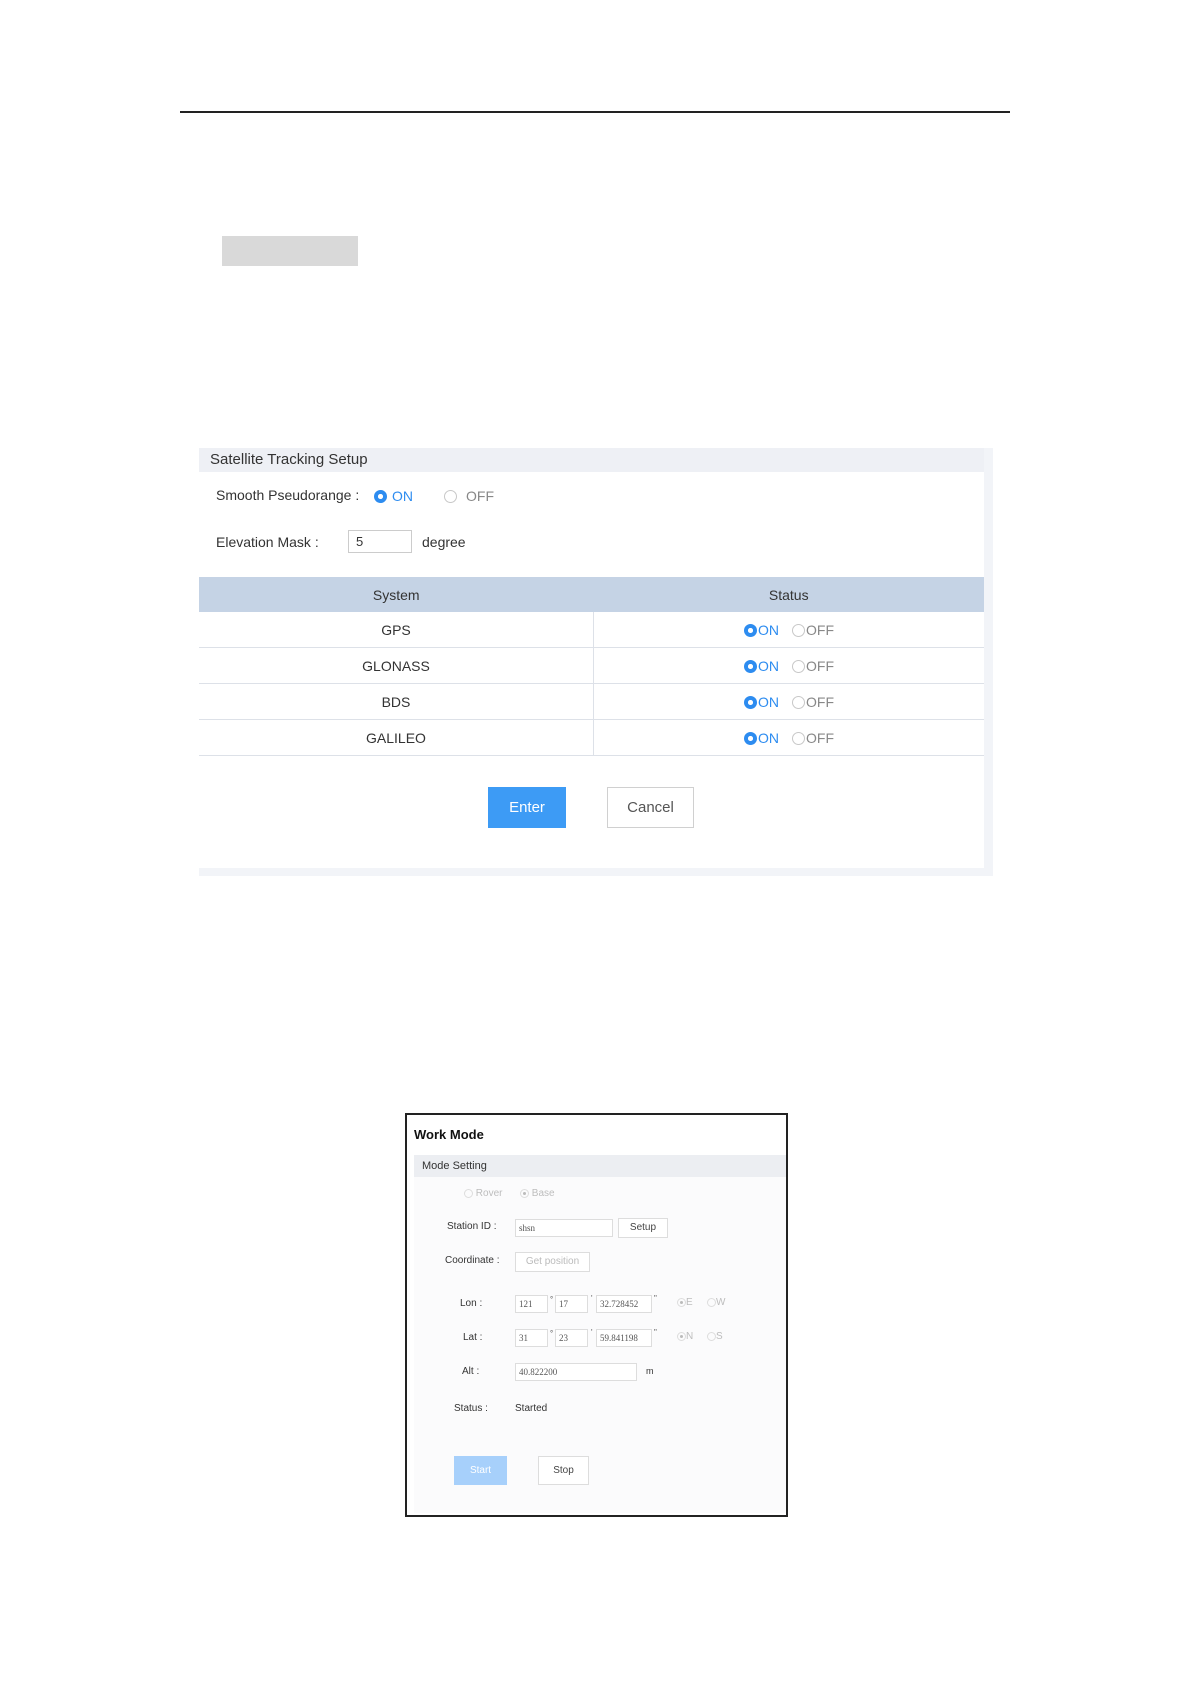  Describe the element at coordinates (471, 1408) in the screenshot. I see `status-label: Status :` at that location.